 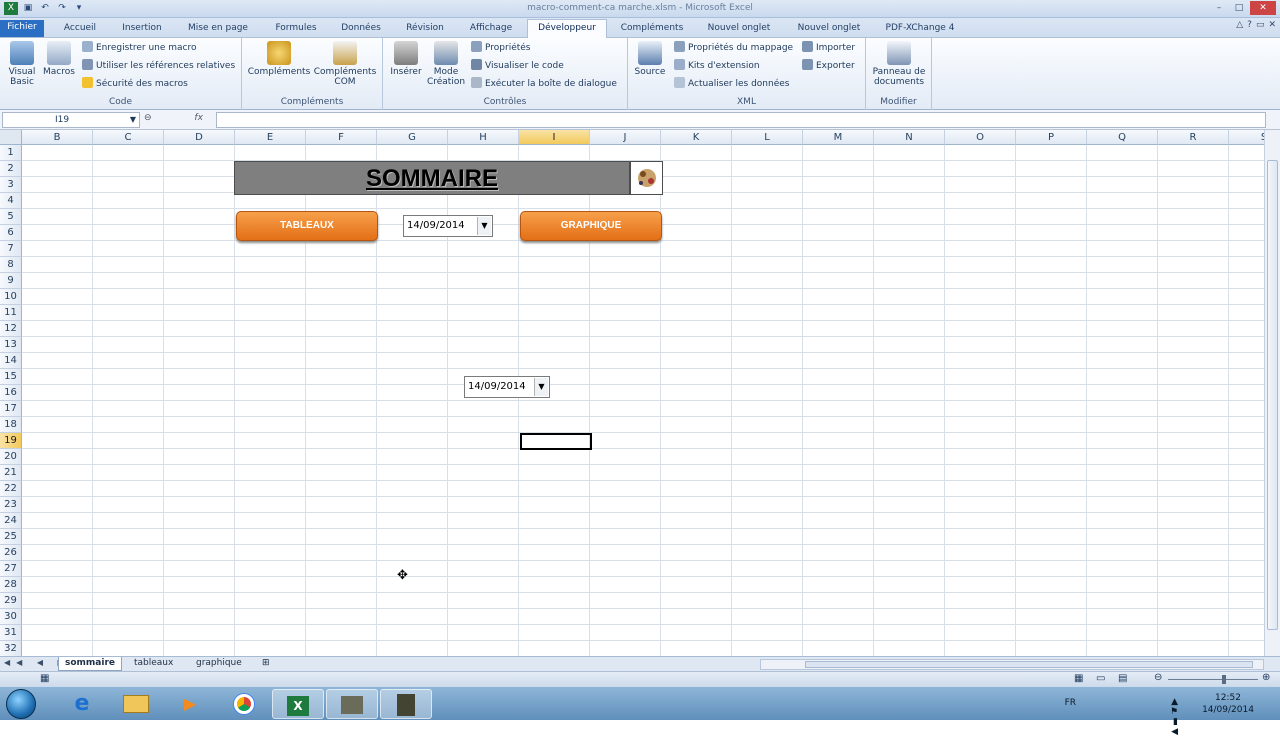 I want to click on maximize-icon: □, so click(x=1239, y=8).